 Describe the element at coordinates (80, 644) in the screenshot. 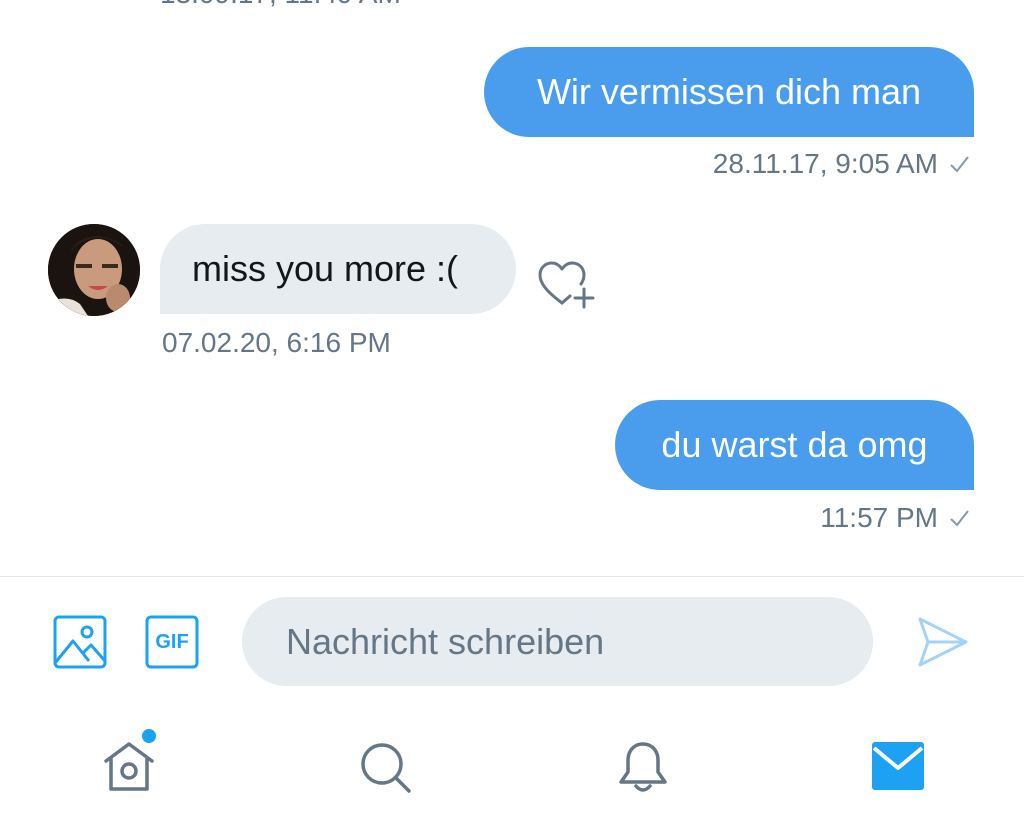

I see `image-icon` at that location.